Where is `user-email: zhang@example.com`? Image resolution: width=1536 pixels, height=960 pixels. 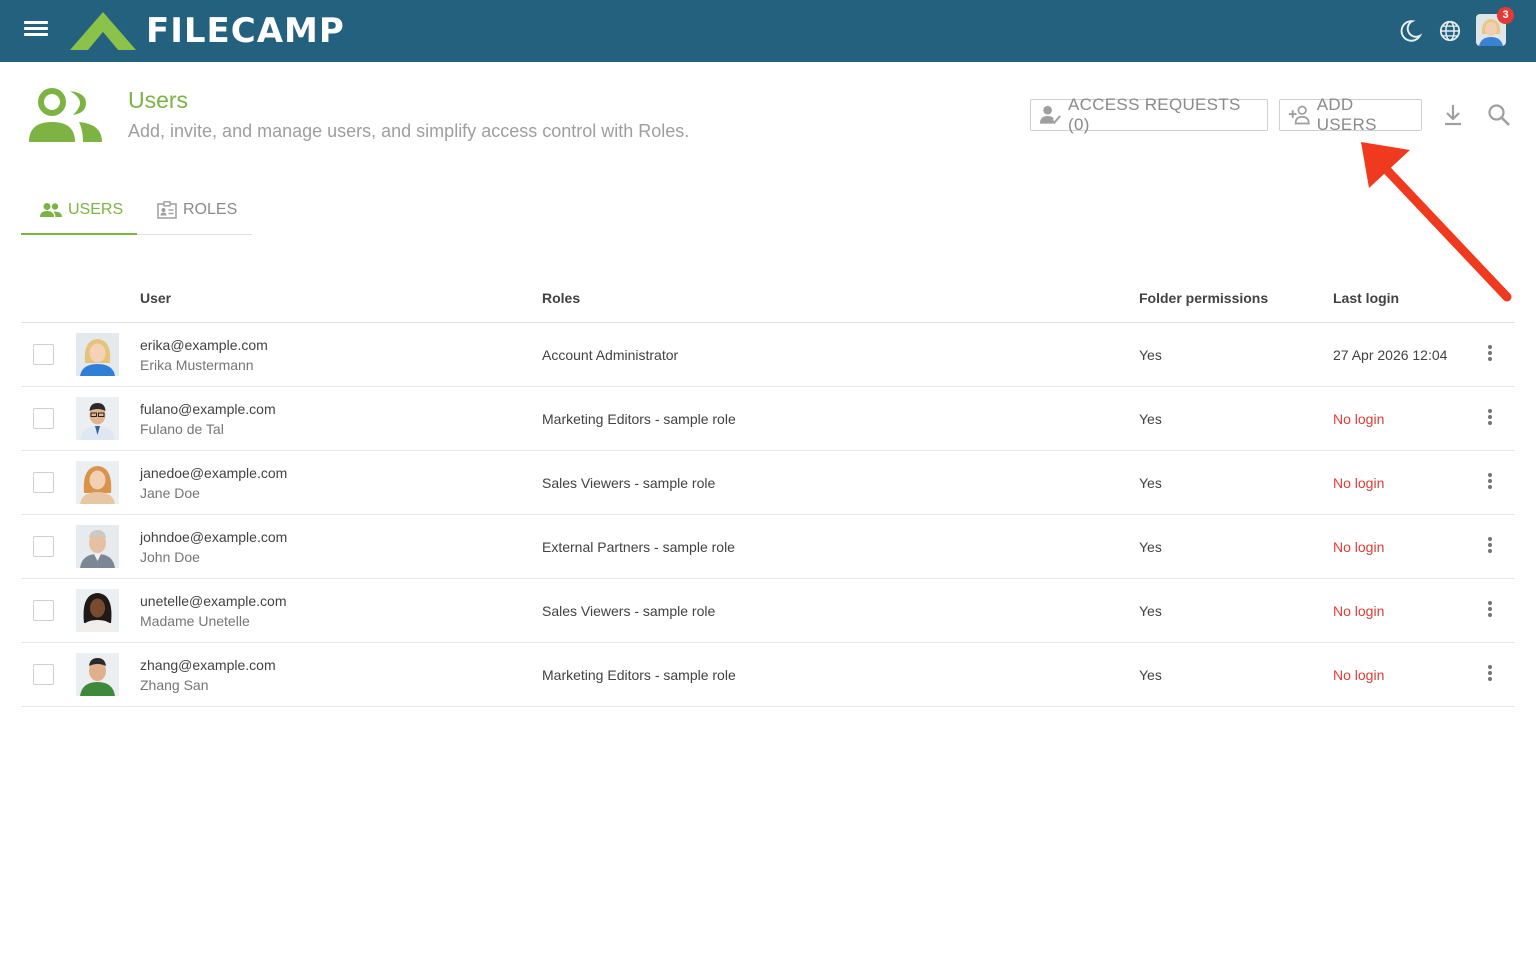
user-email: zhang@example.com is located at coordinates (208, 665).